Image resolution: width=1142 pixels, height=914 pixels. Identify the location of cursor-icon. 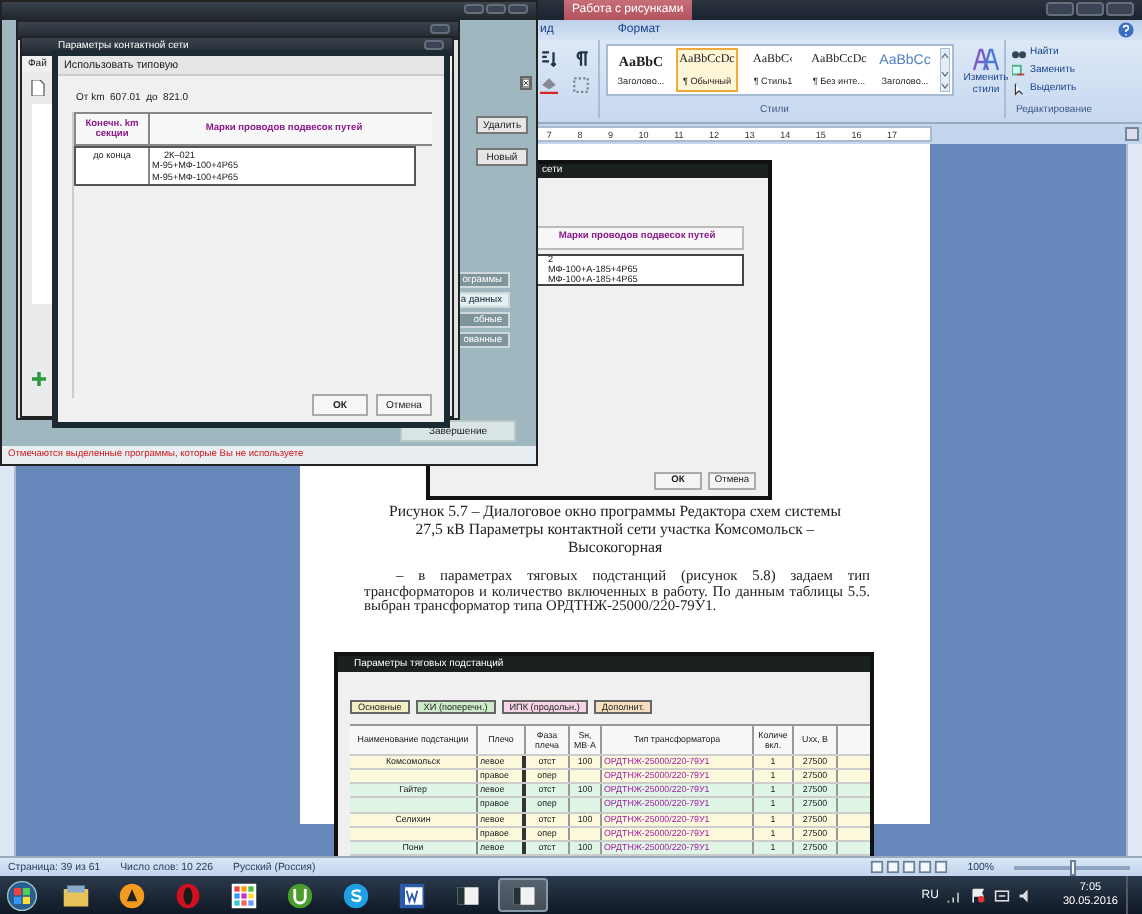
(1019, 88).